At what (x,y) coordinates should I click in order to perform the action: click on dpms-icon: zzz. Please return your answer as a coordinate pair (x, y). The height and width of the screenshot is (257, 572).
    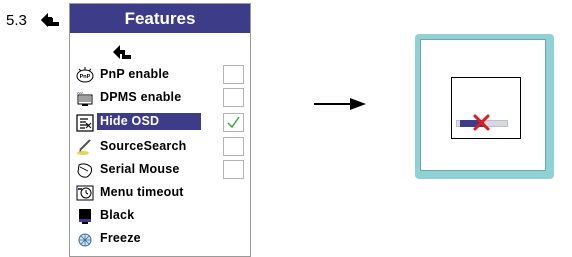
    Looking at the image, I should click on (85, 98).